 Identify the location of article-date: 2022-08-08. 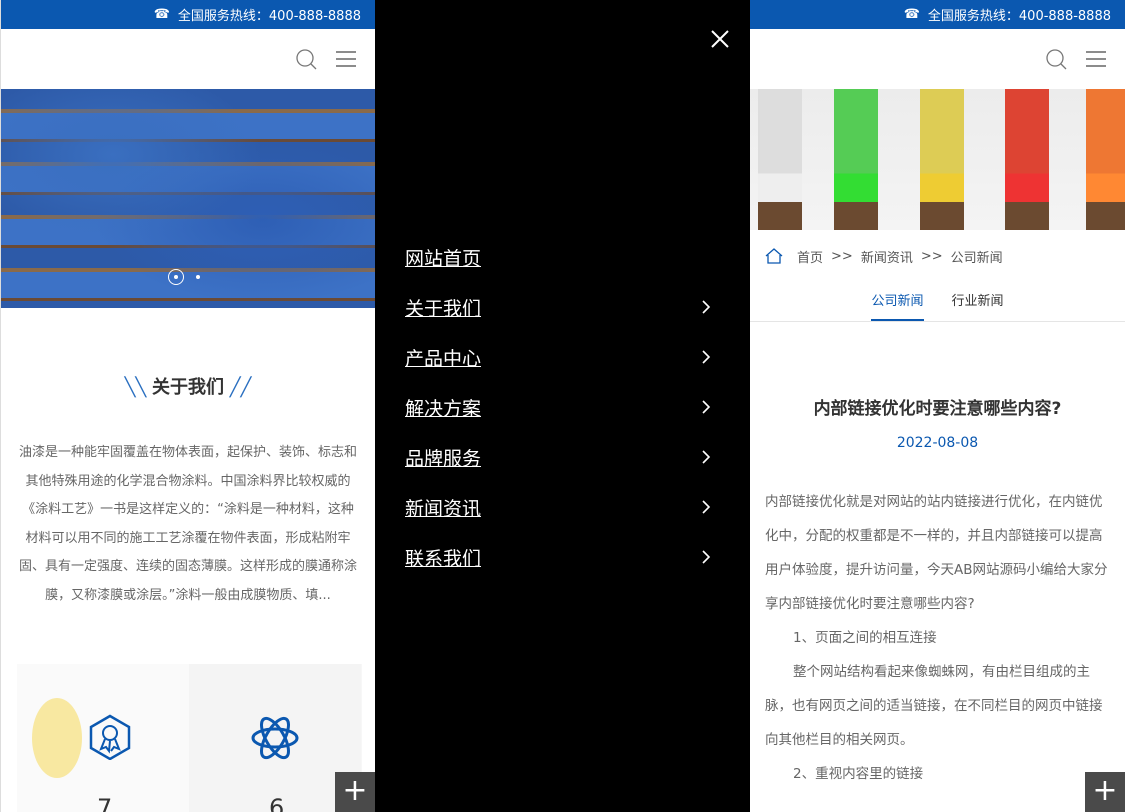
(937, 443).